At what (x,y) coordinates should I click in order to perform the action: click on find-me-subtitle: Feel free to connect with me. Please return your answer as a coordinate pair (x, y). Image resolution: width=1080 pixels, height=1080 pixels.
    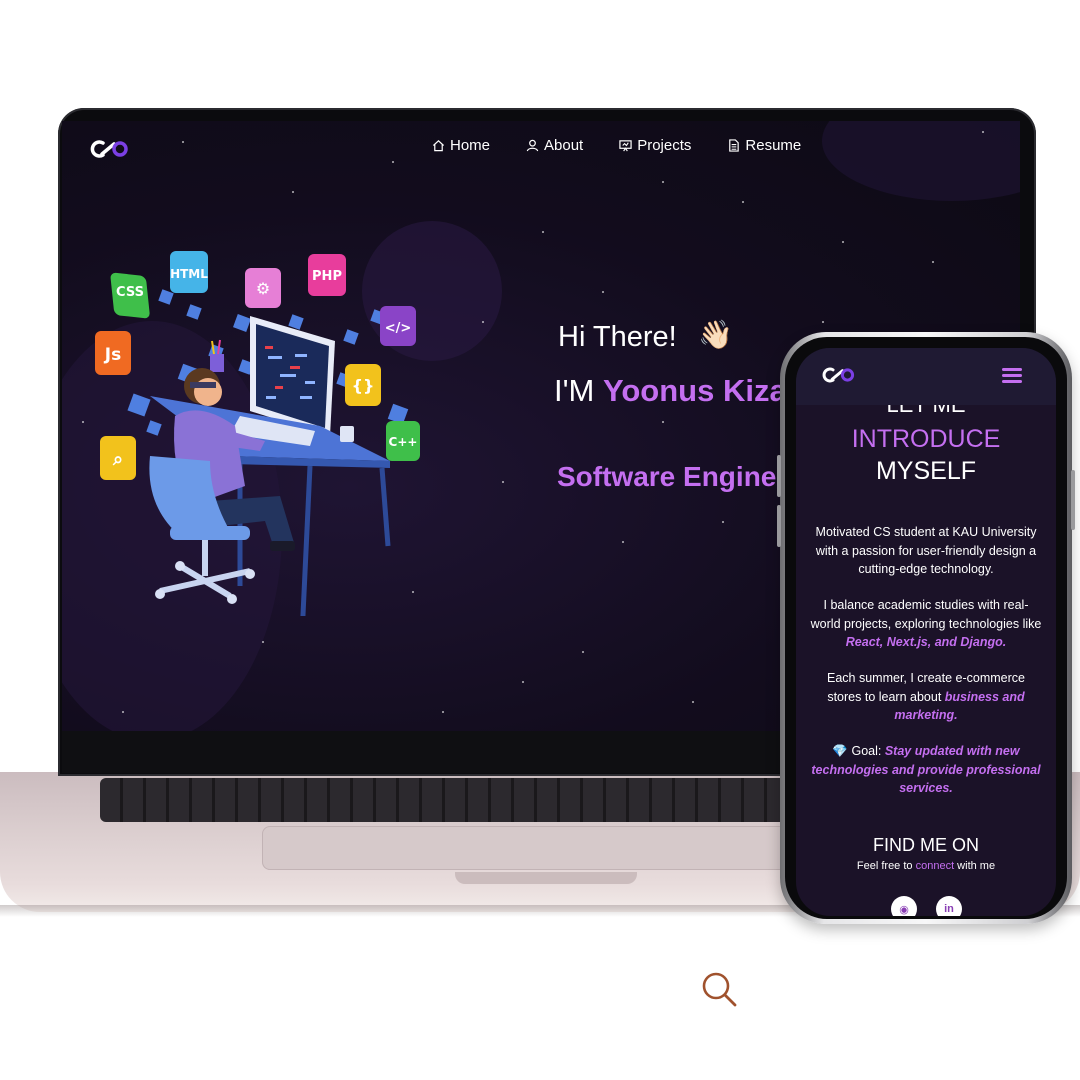
    Looking at the image, I should click on (926, 866).